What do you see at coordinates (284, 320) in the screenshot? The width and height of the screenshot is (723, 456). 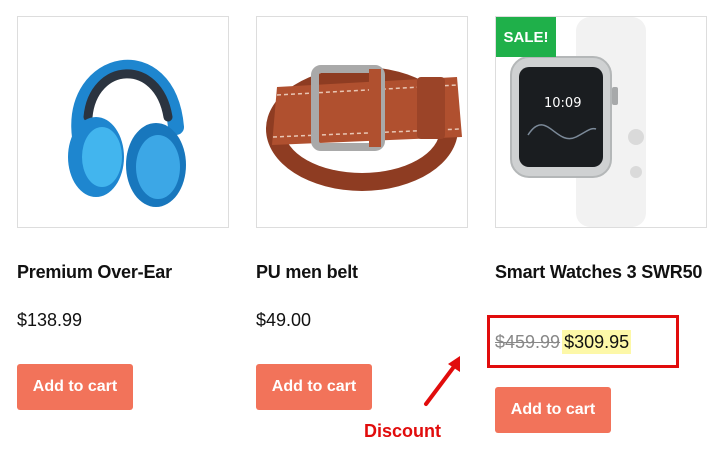 I see `product-price: $49.00` at bounding box center [284, 320].